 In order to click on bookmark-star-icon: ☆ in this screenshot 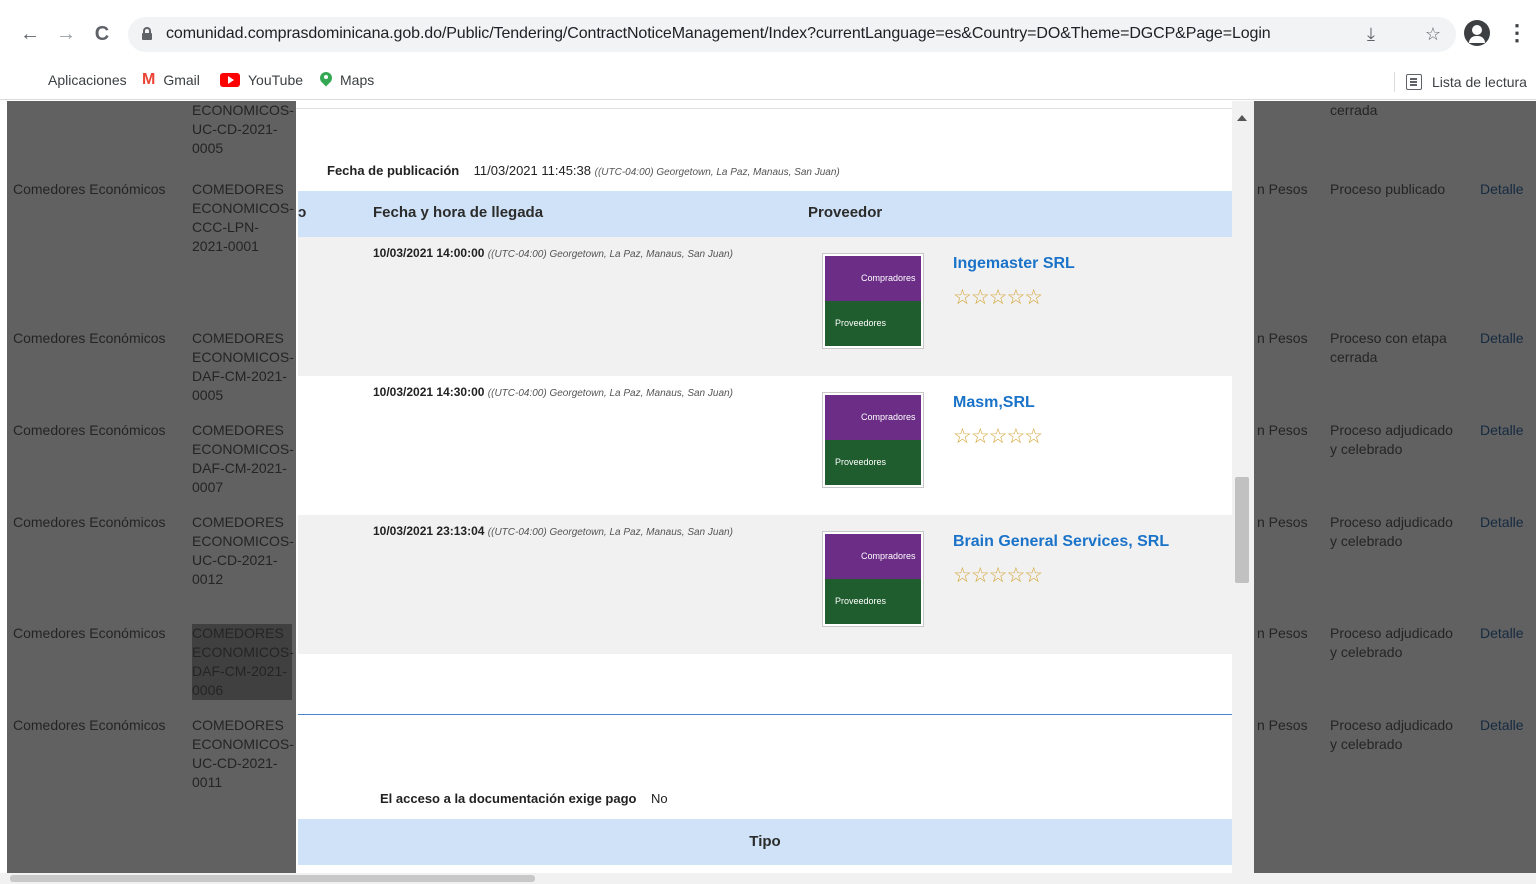, I will do `click(1433, 34)`.